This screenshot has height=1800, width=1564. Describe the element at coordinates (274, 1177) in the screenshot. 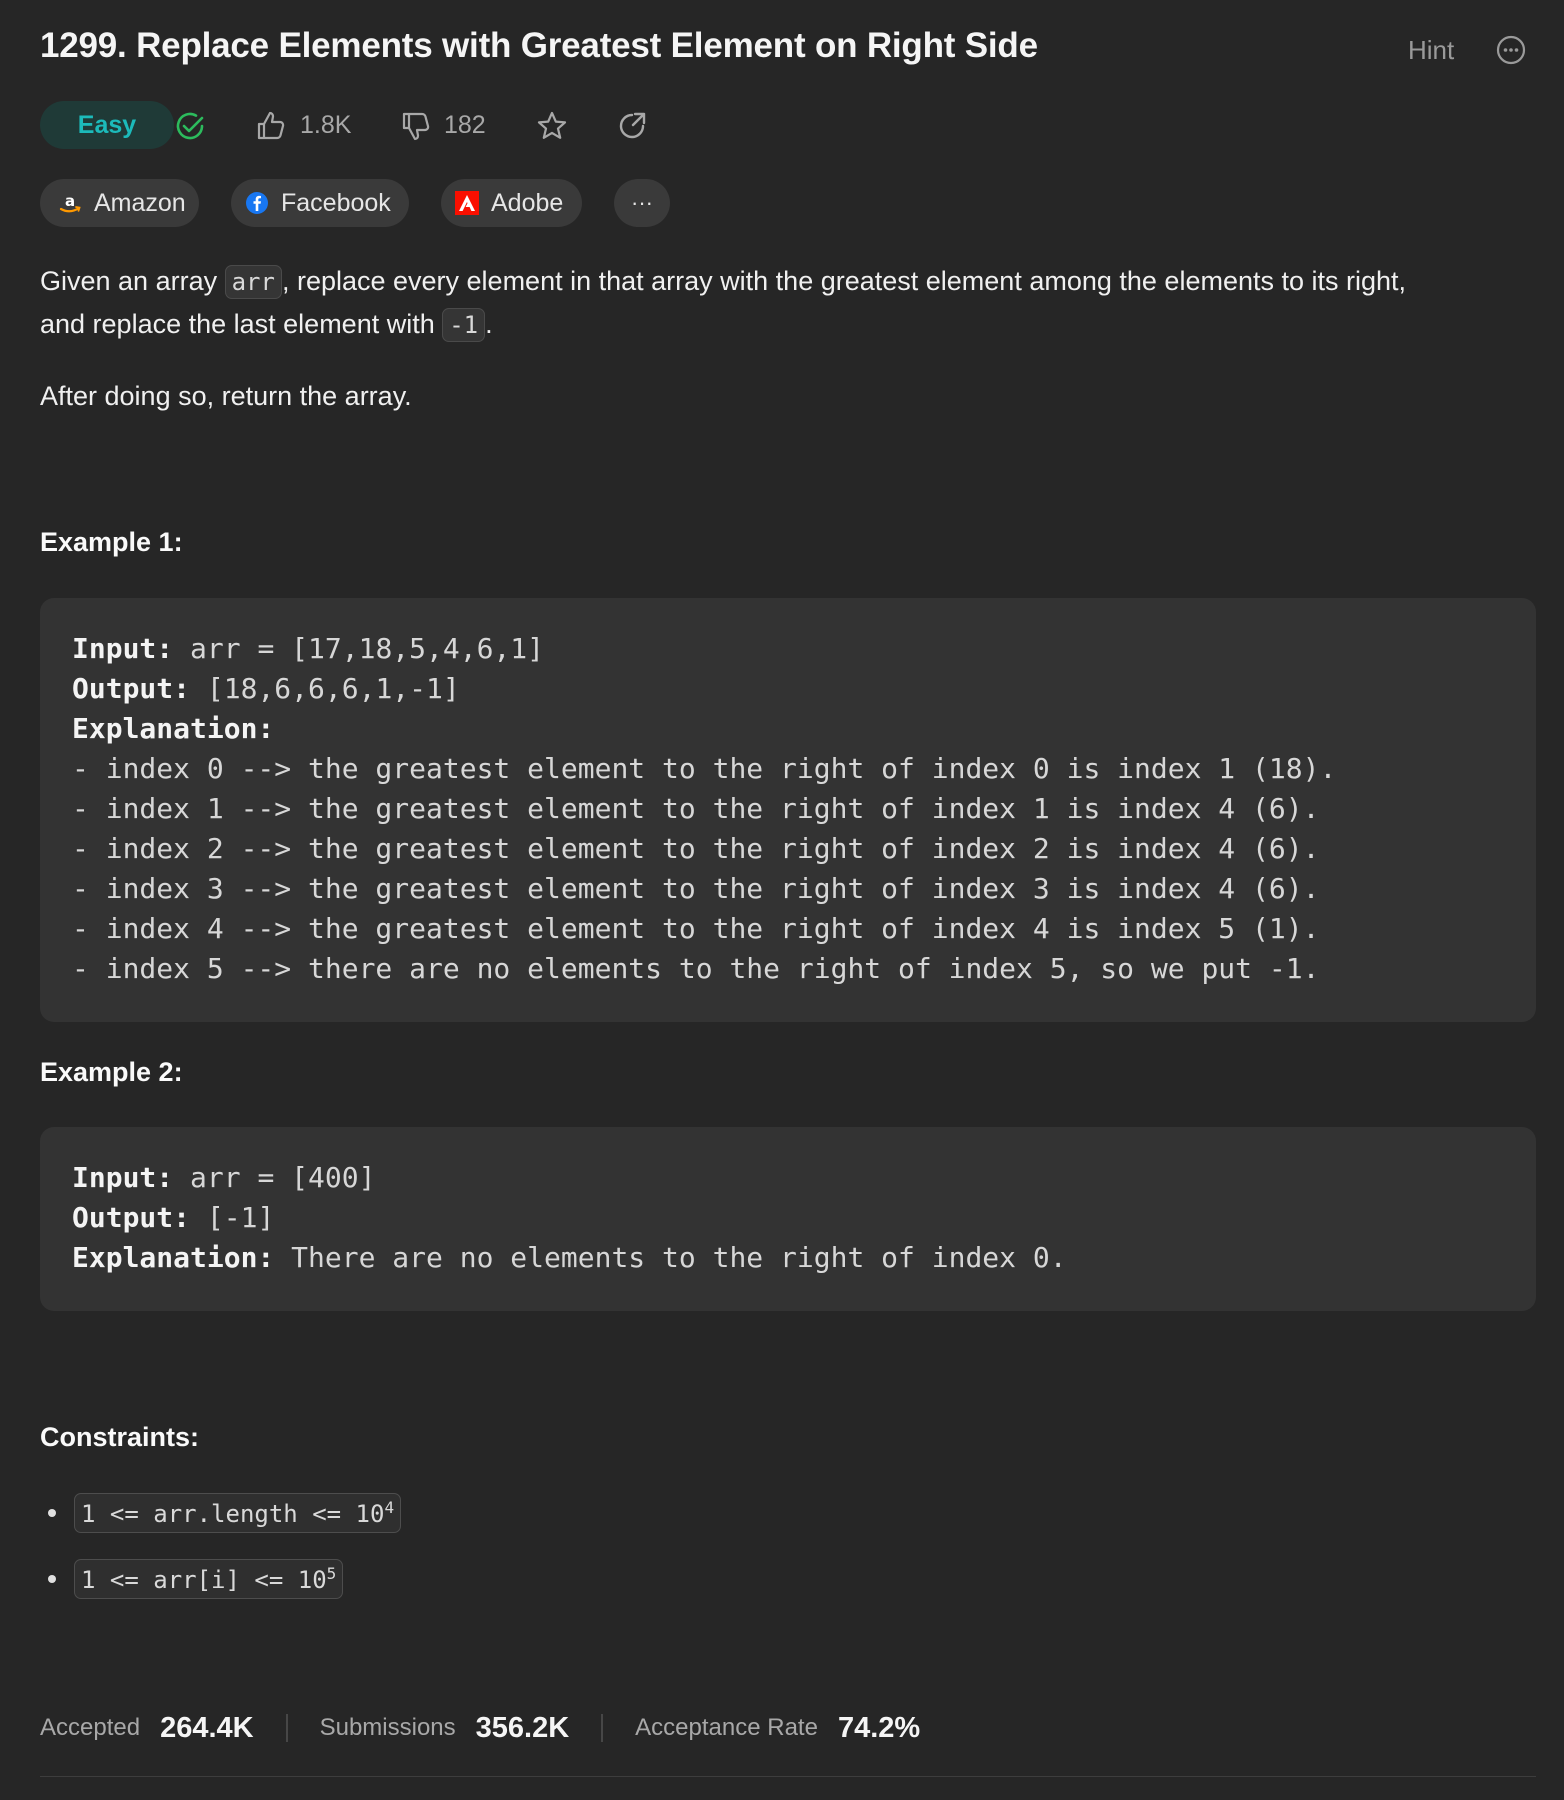

I see `example-input: arr = [400]` at that location.